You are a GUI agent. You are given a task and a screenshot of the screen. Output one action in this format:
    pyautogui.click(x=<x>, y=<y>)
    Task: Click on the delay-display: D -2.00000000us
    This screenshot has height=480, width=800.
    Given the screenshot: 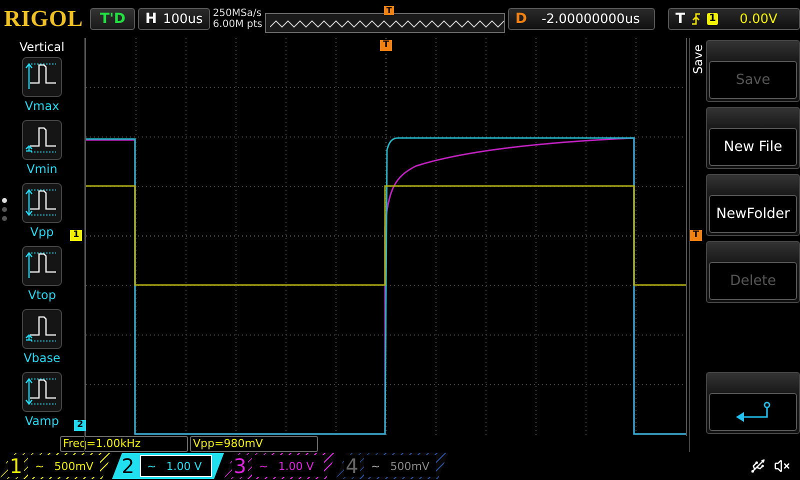 What is the action you would take?
    pyautogui.click(x=582, y=19)
    